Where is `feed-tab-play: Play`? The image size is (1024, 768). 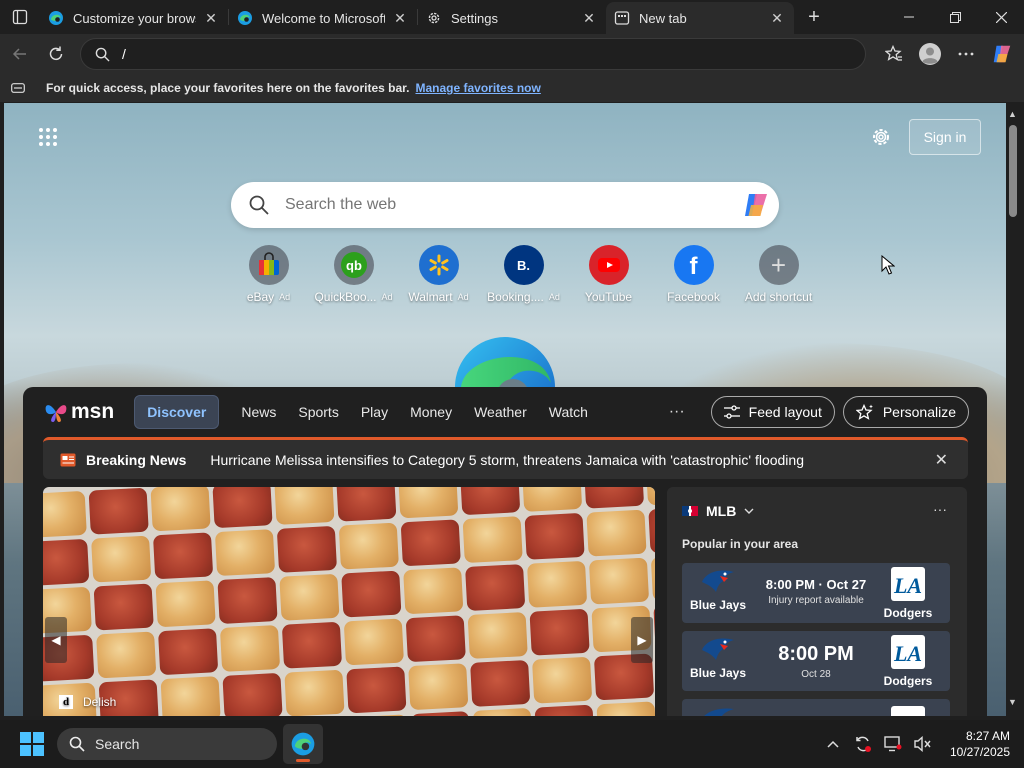 feed-tab-play: Play is located at coordinates (374, 412).